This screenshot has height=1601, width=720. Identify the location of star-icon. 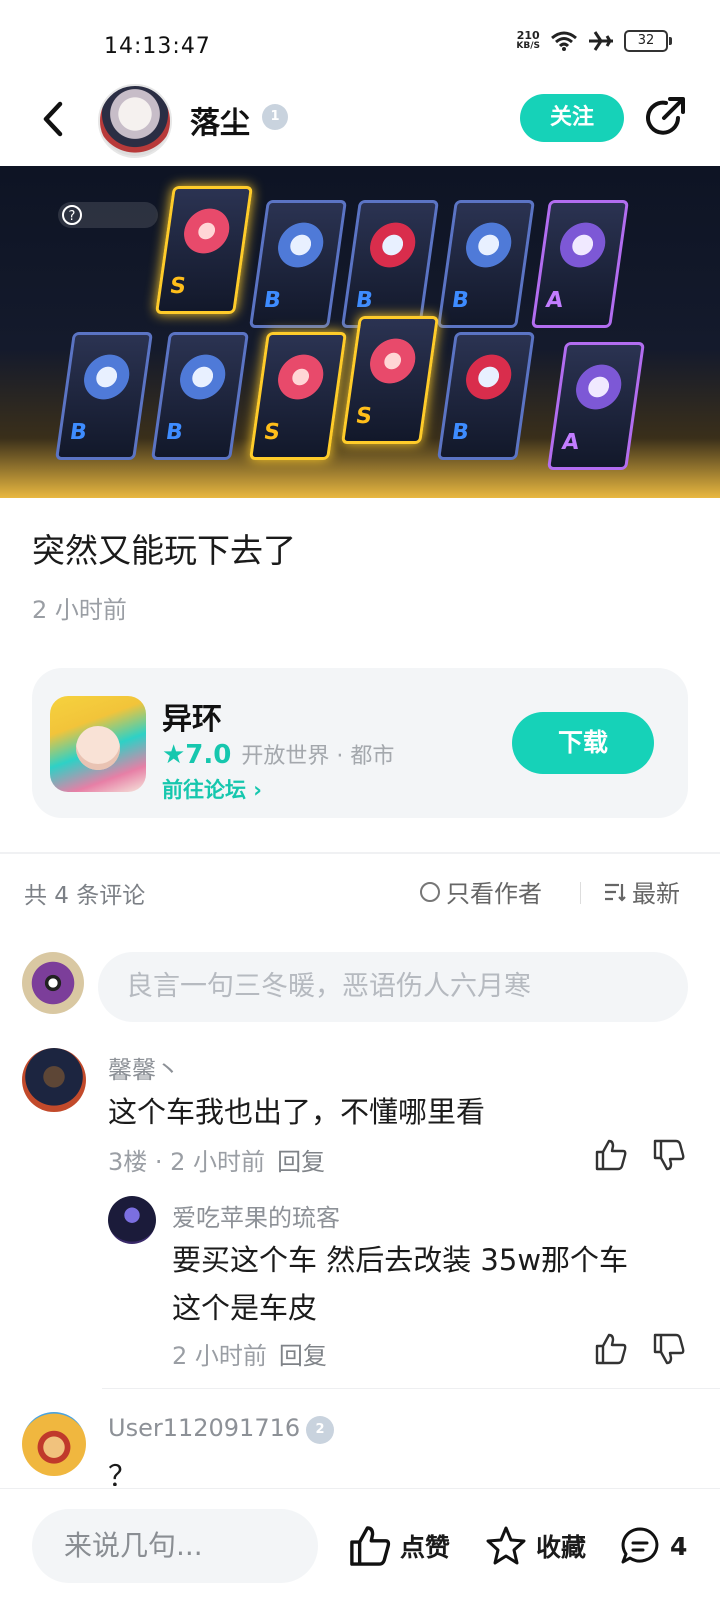
(506, 1545).